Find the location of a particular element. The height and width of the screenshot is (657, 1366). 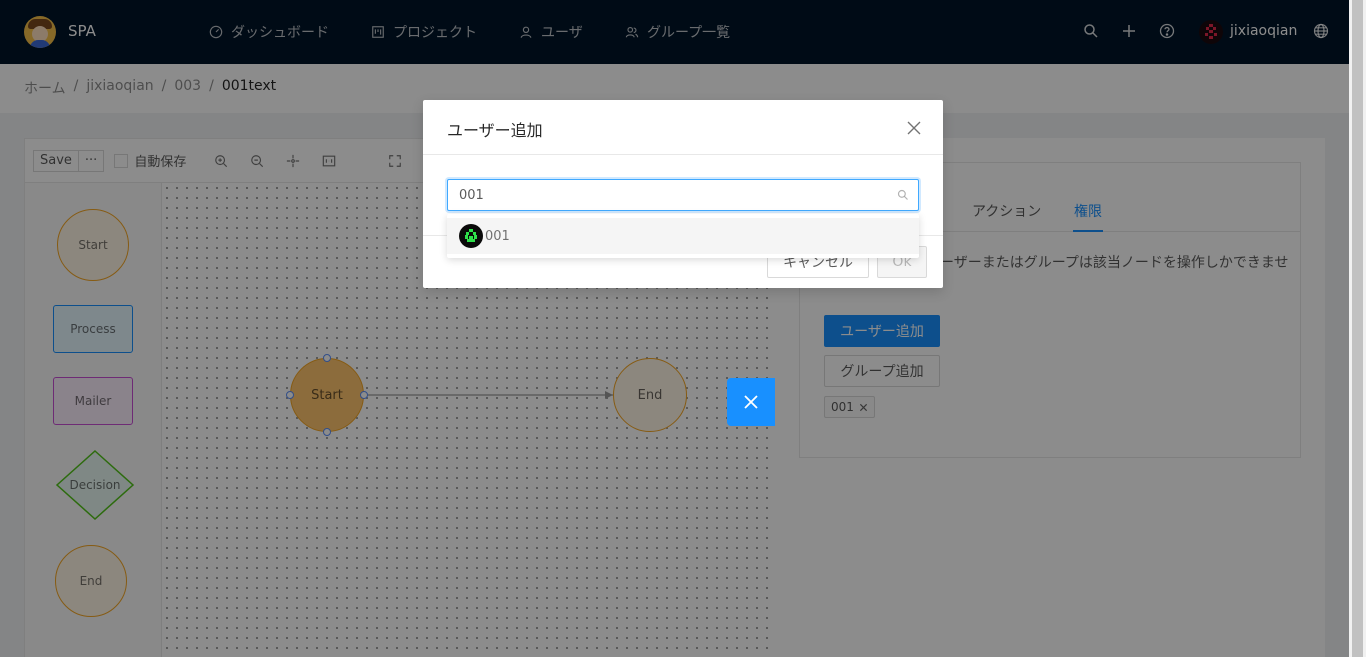

drawer-close-button is located at coordinates (751, 402).